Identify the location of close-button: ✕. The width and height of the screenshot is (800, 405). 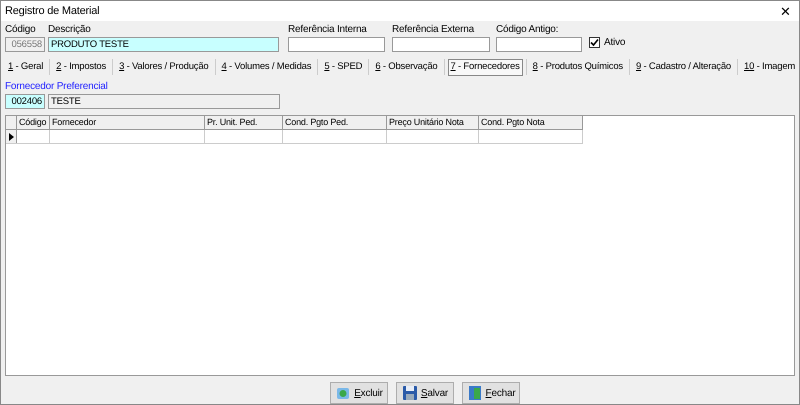
(785, 11).